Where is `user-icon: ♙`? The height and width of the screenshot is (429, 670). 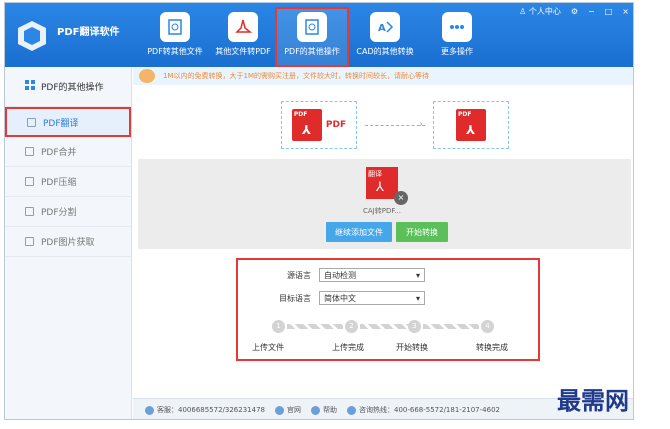
user-icon: ♙ is located at coordinates (523, 11).